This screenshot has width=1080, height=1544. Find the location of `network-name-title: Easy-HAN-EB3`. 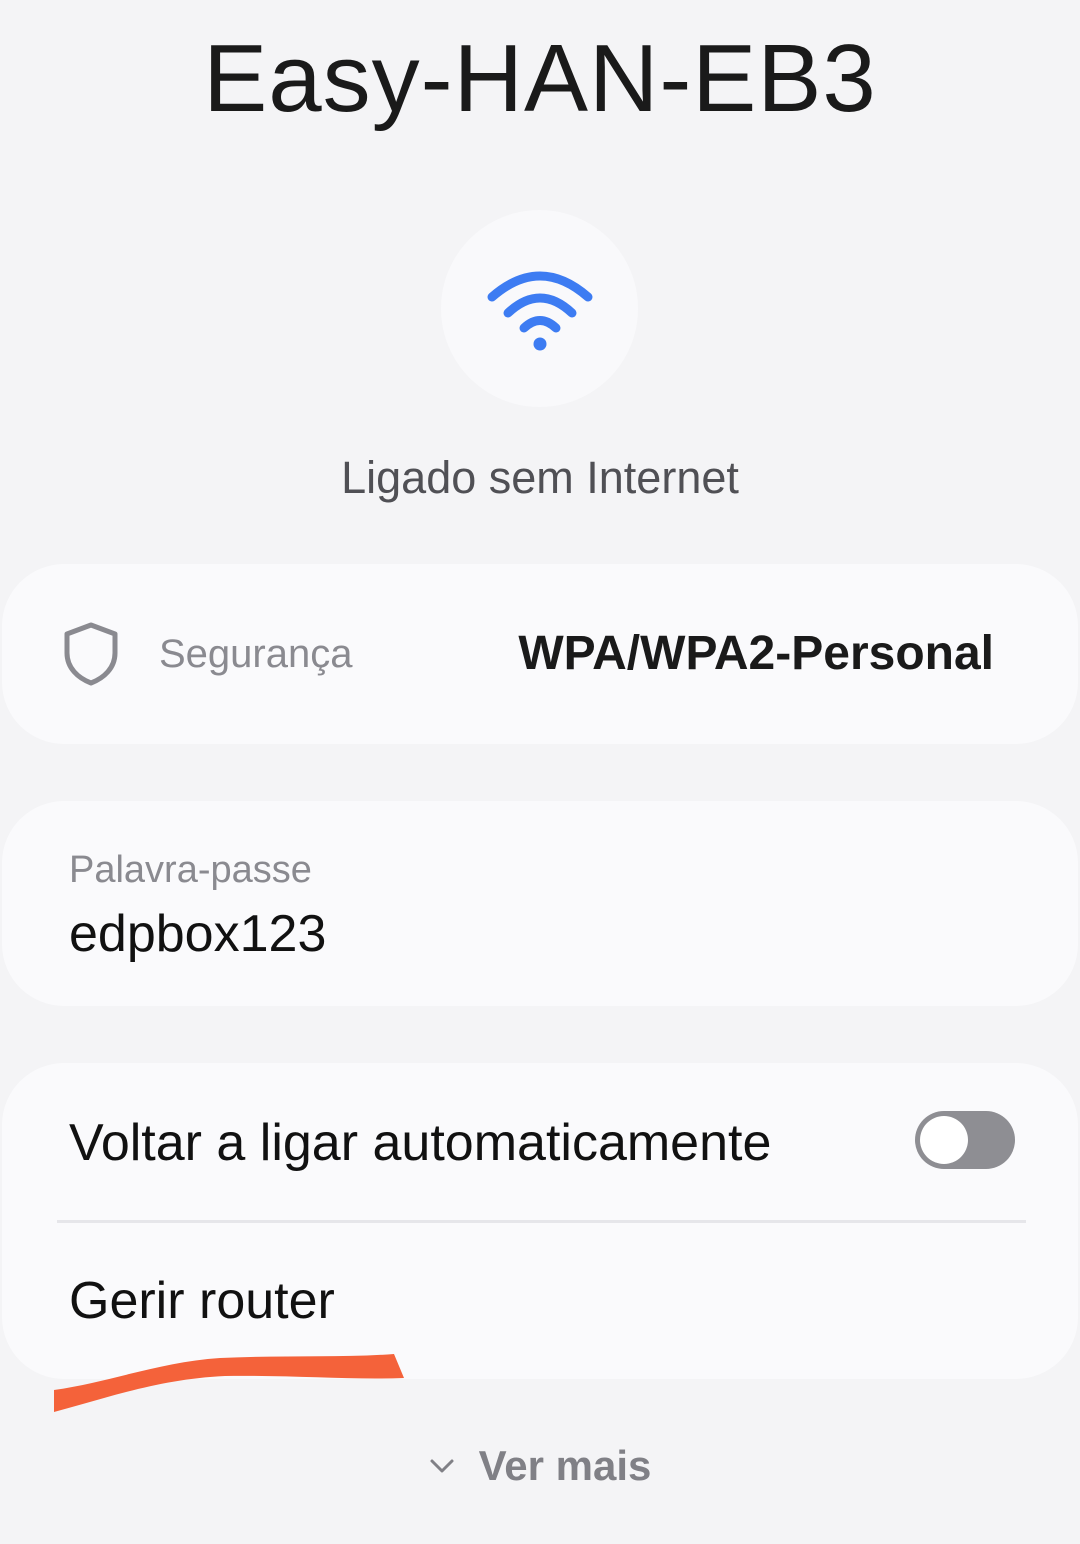

network-name-title: Easy-HAN-EB3 is located at coordinates (540, 78).